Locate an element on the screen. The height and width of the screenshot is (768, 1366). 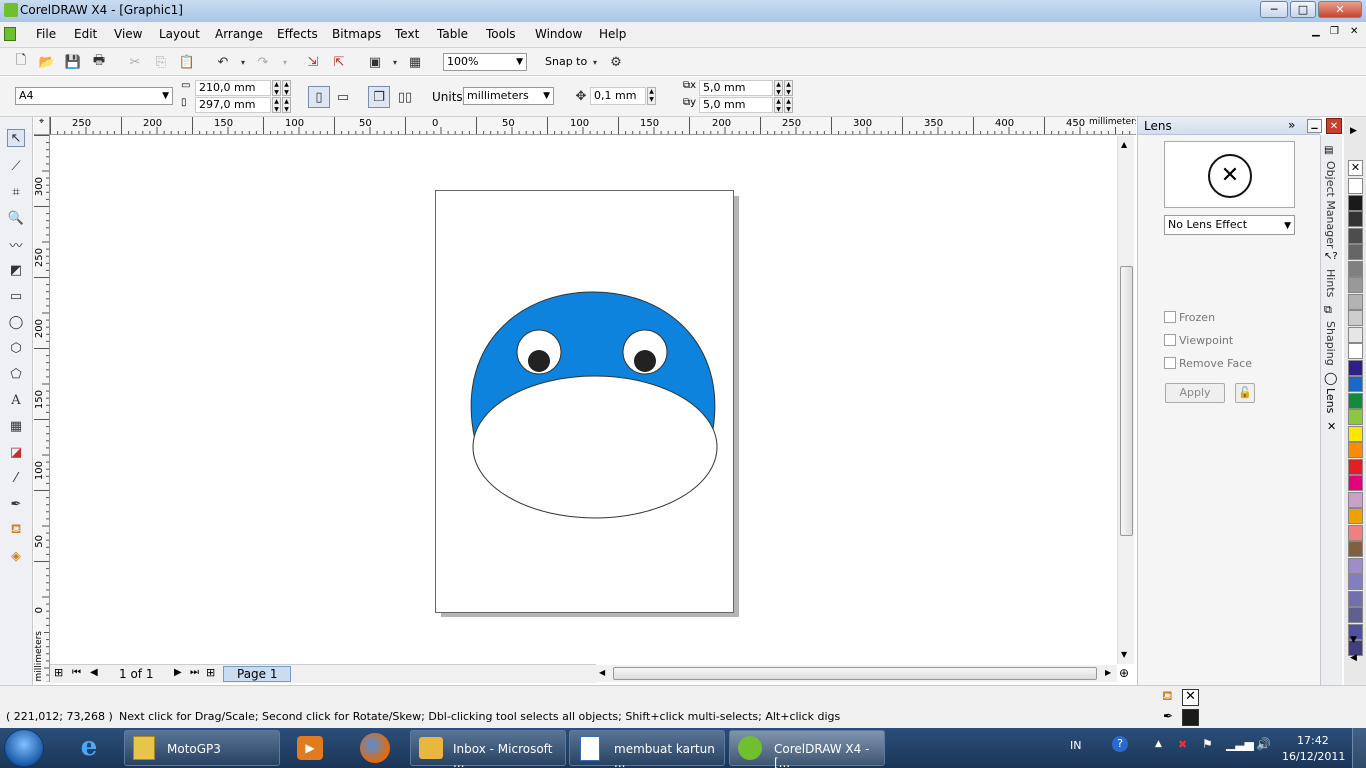
page-size-combo: A4 ▼ is located at coordinates (94, 96).